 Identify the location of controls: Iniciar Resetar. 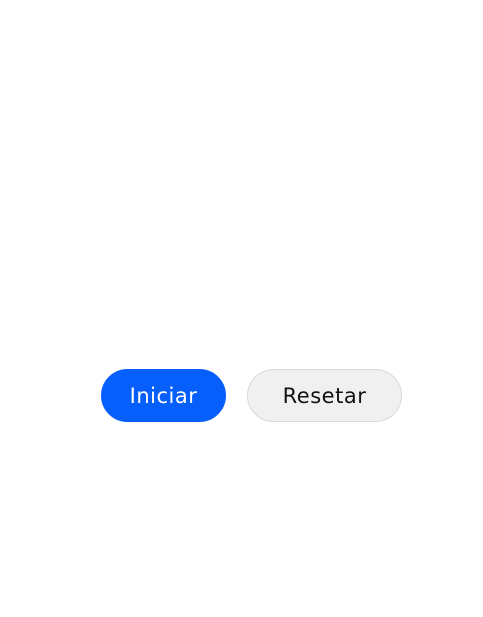
(251, 395).